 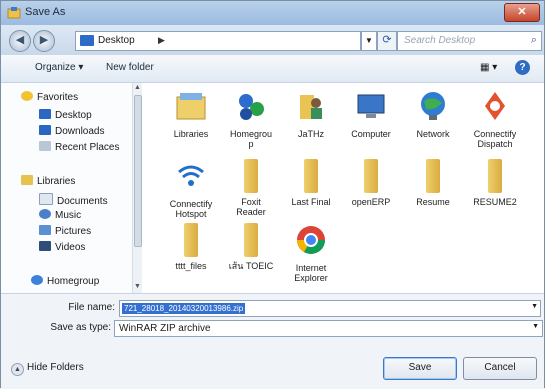 I want to click on item-computer: Computer, so click(x=371, y=114).